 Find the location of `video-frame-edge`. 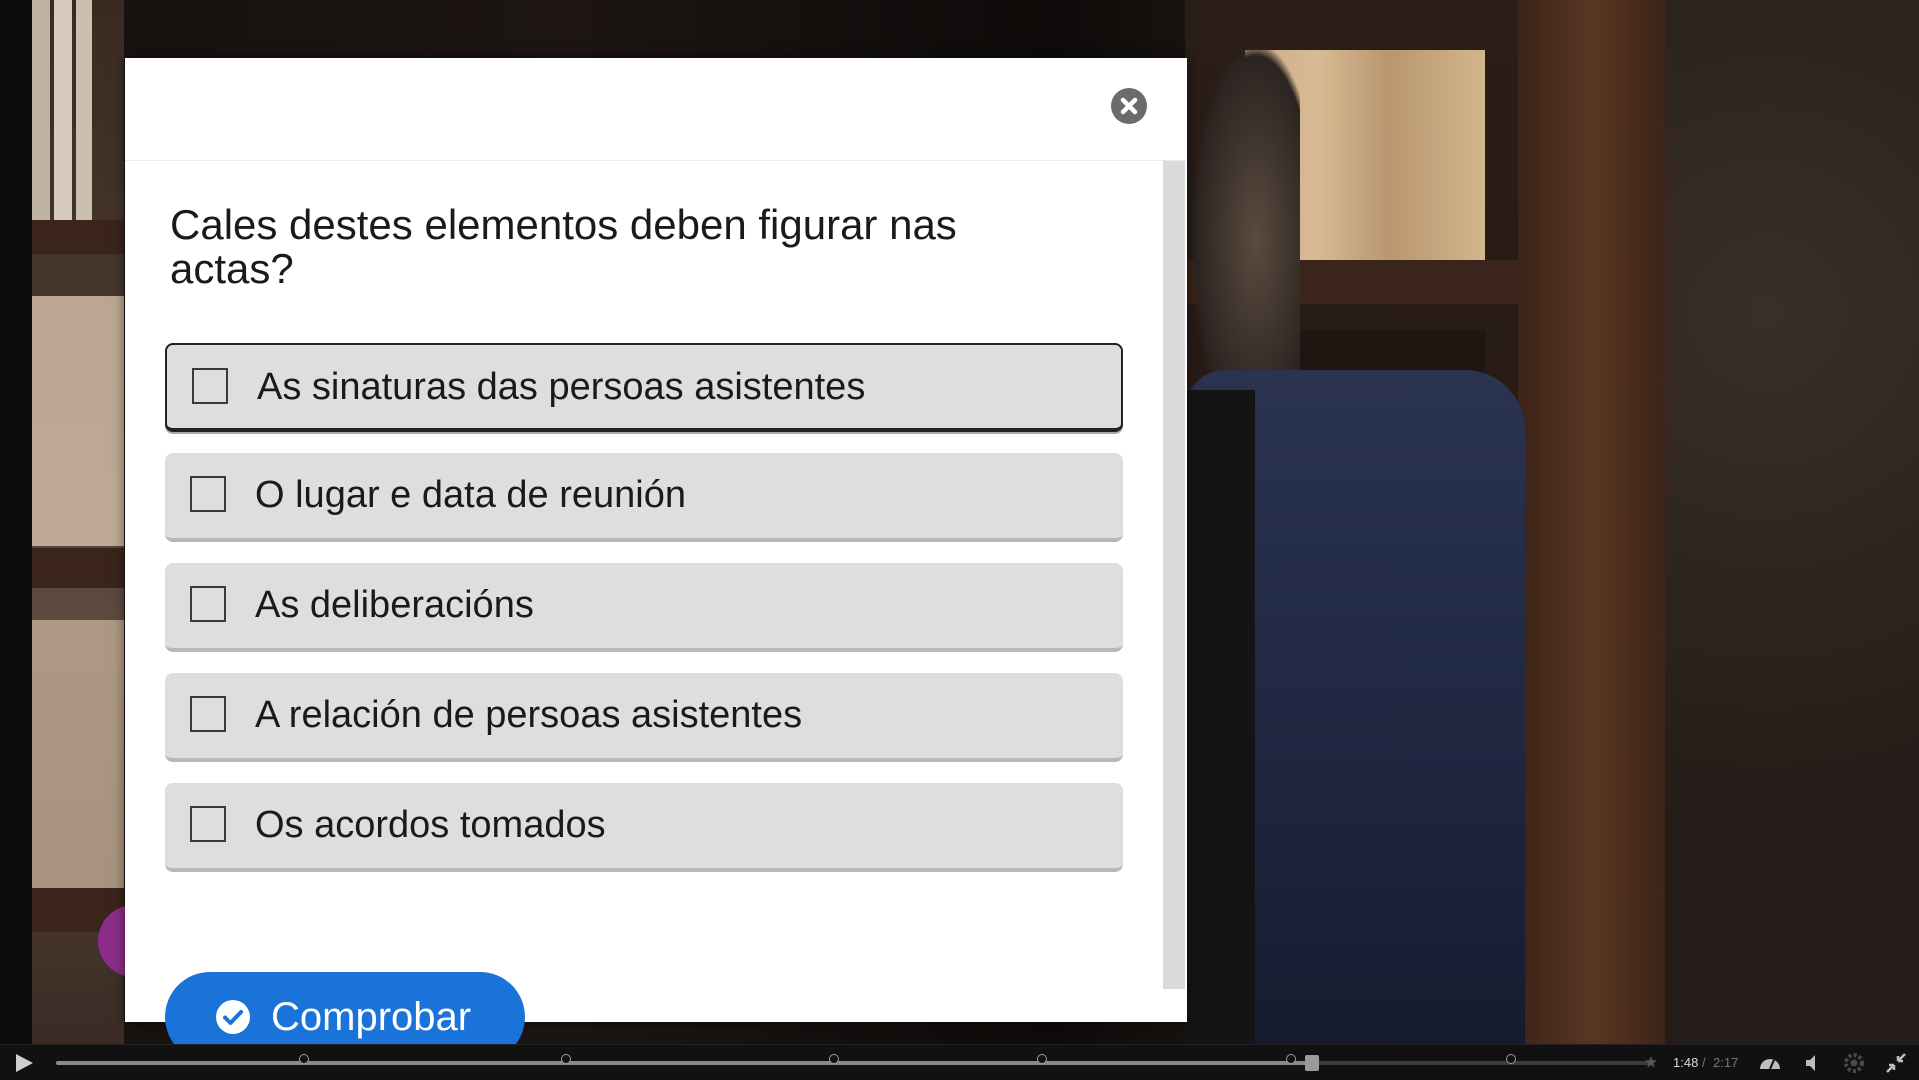

video-frame-edge is located at coordinates (16, 522).